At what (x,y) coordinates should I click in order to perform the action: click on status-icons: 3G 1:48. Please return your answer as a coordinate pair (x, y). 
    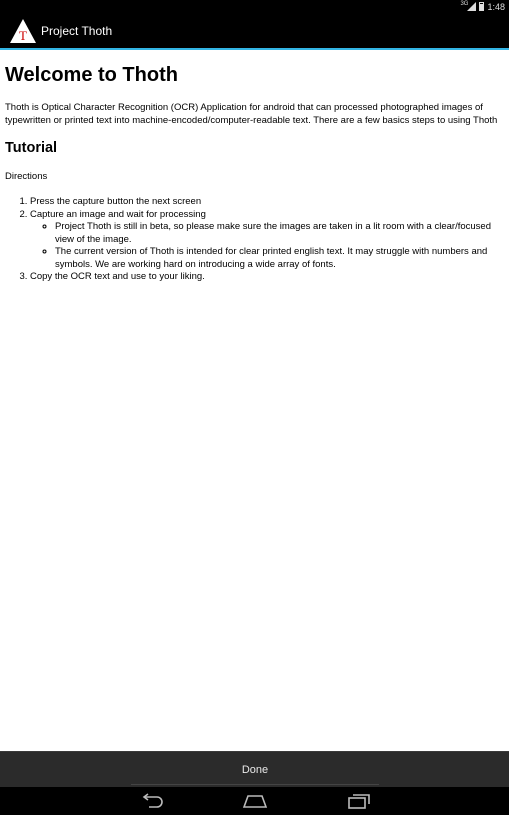
    Looking at the image, I should click on (482, 6).